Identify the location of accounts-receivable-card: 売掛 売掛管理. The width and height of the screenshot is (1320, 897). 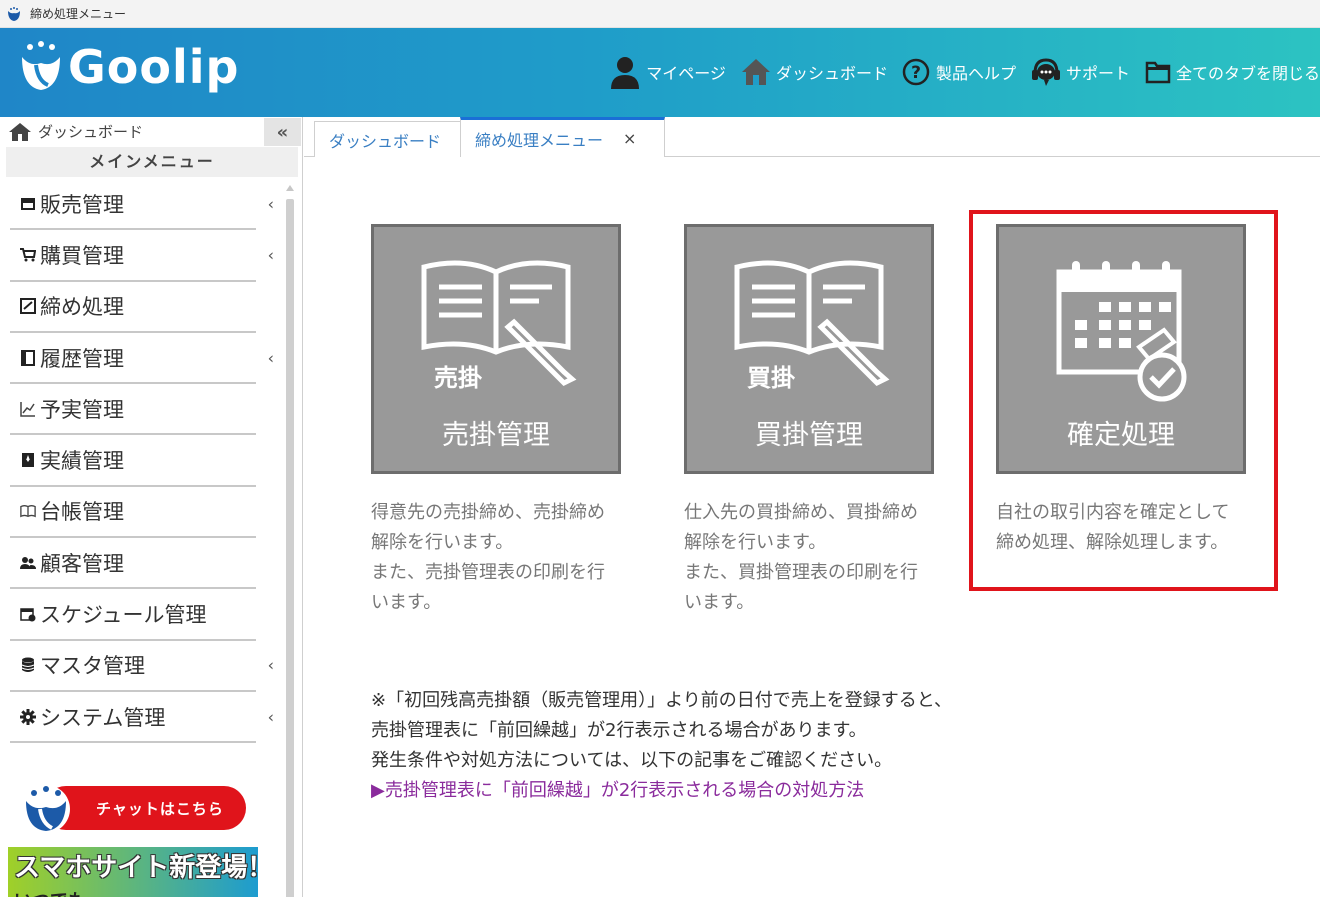
(496, 349).